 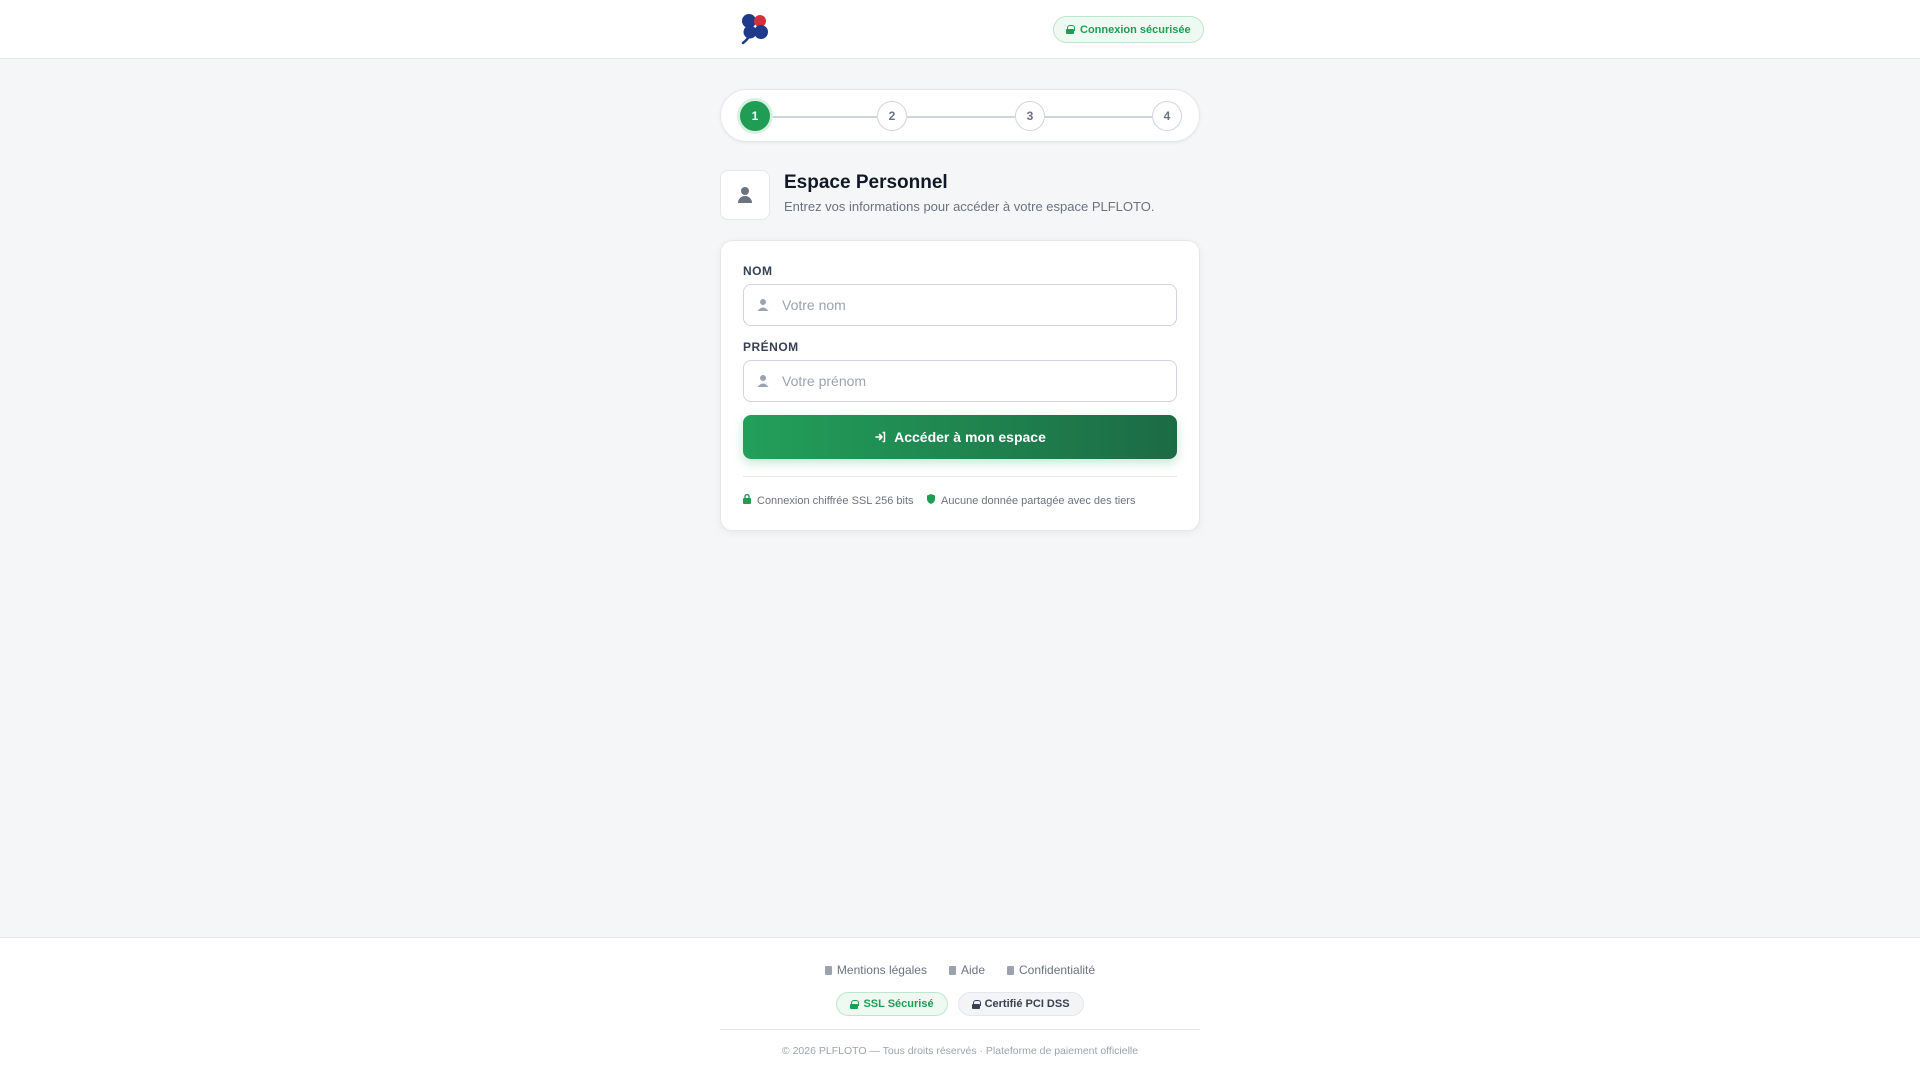 What do you see at coordinates (1027, 1004) in the screenshot?
I see `pci-badge-label: Certifié PCI DSS` at bounding box center [1027, 1004].